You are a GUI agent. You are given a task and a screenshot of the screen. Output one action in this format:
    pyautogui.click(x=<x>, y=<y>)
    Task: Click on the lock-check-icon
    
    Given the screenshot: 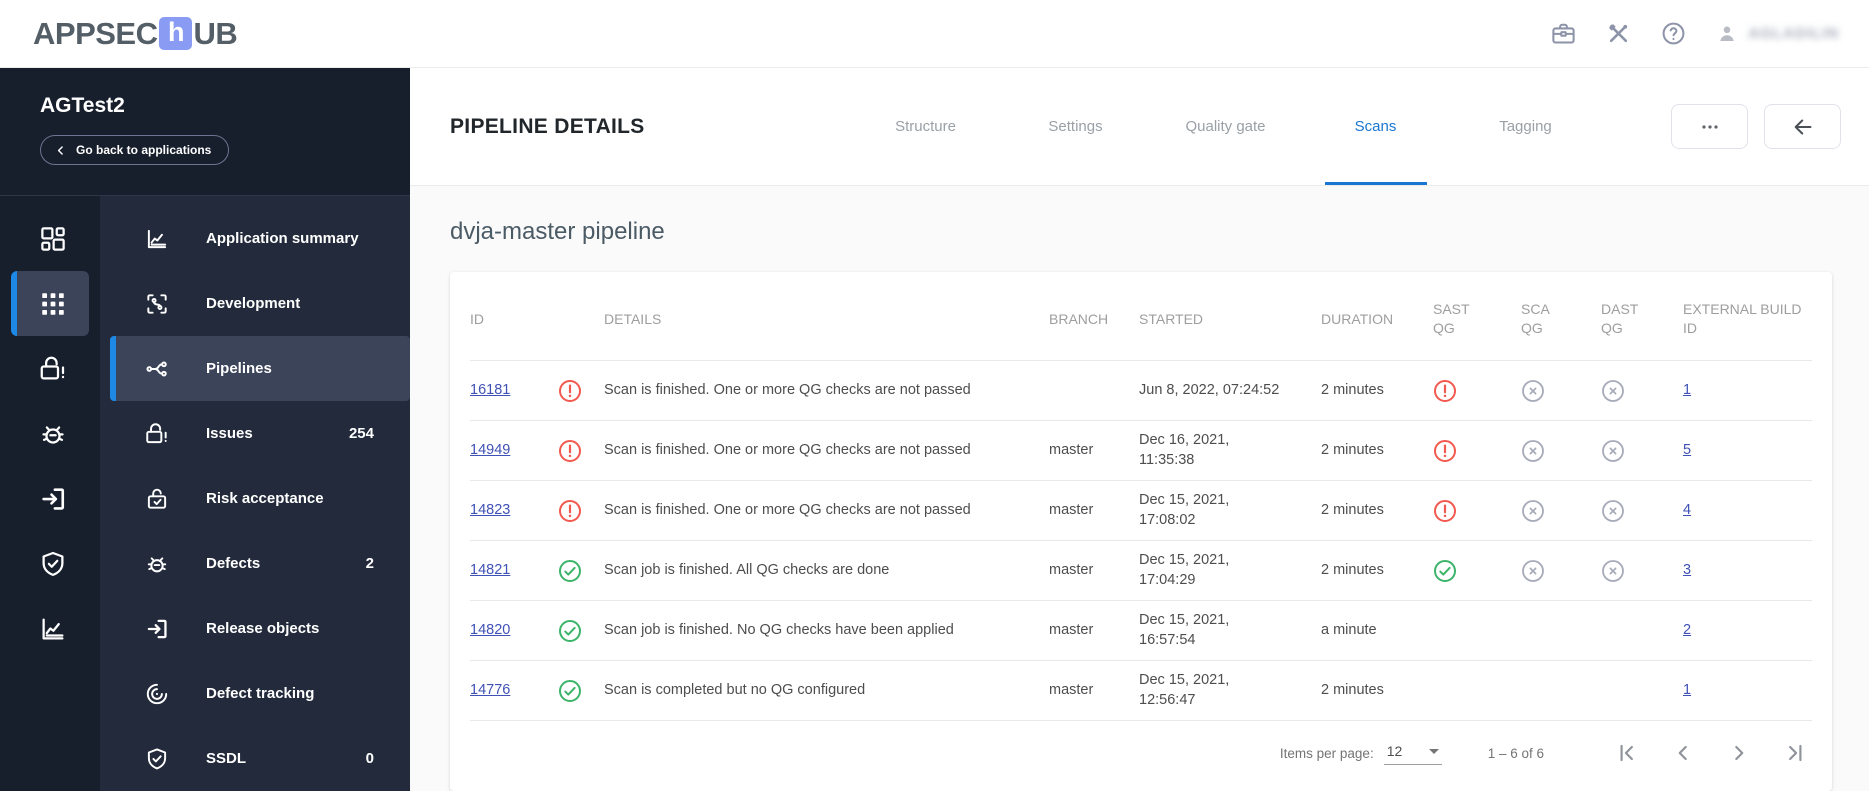 What is the action you would take?
    pyautogui.click(x=157, y=499)
    